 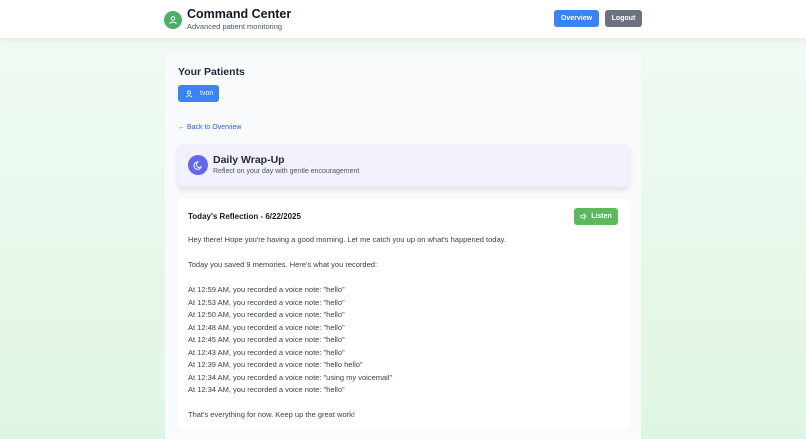 I want to click on speaker-icon, so click(x=583, y=216).